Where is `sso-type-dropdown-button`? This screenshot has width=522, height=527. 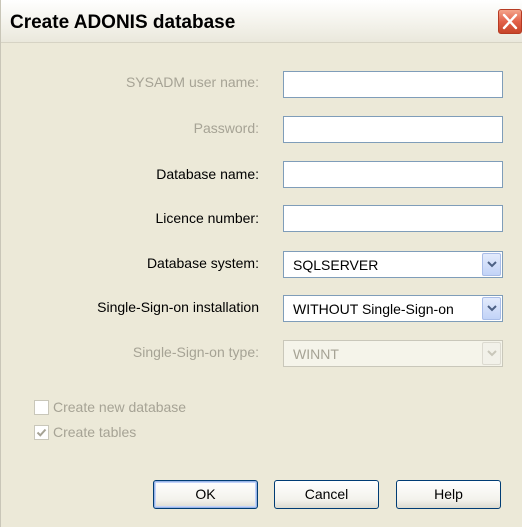
sso-type-dropdown-button is located at coordinates (491, 353).